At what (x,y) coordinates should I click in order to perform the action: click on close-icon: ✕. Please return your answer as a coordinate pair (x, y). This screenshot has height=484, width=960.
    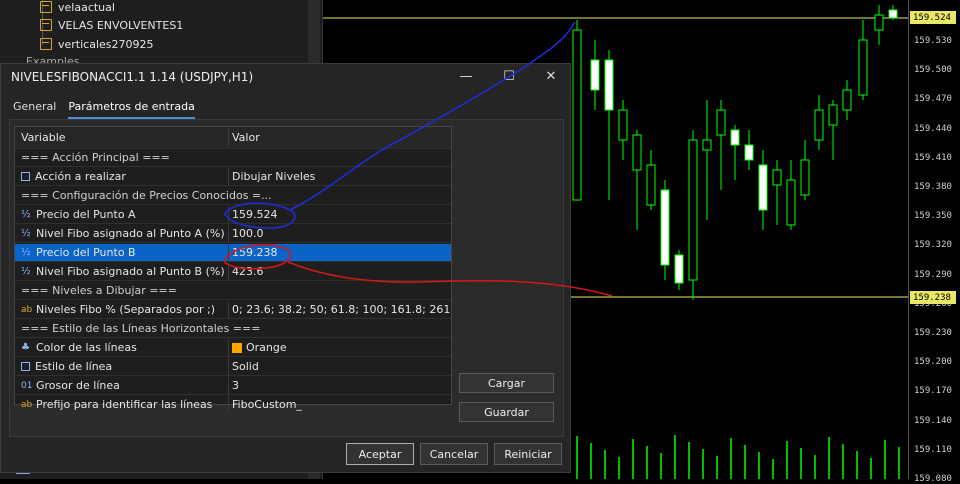
    Looking at the image, I should click on (551, 76).